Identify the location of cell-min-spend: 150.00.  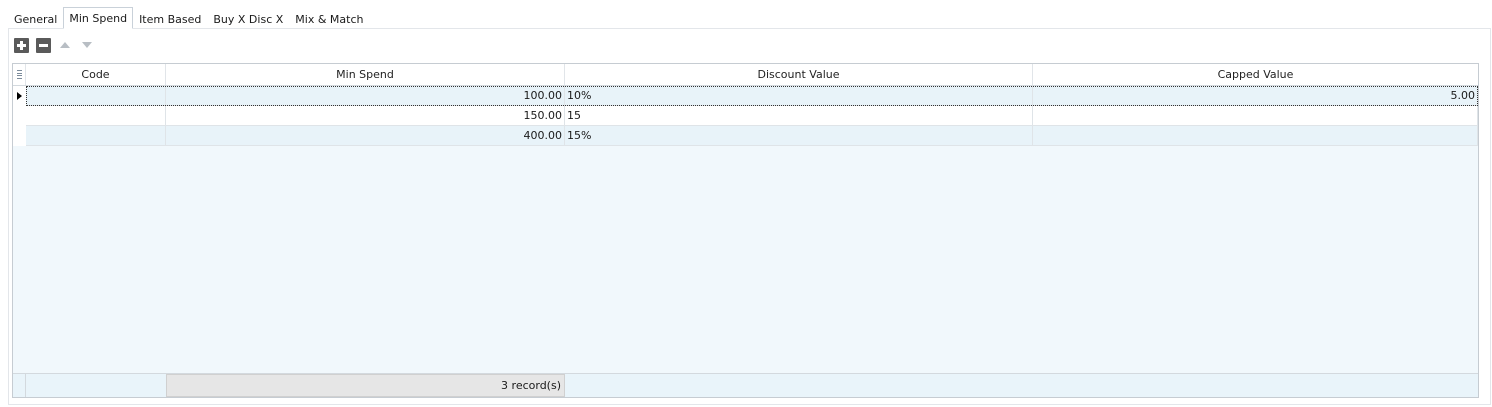
(365, 116).